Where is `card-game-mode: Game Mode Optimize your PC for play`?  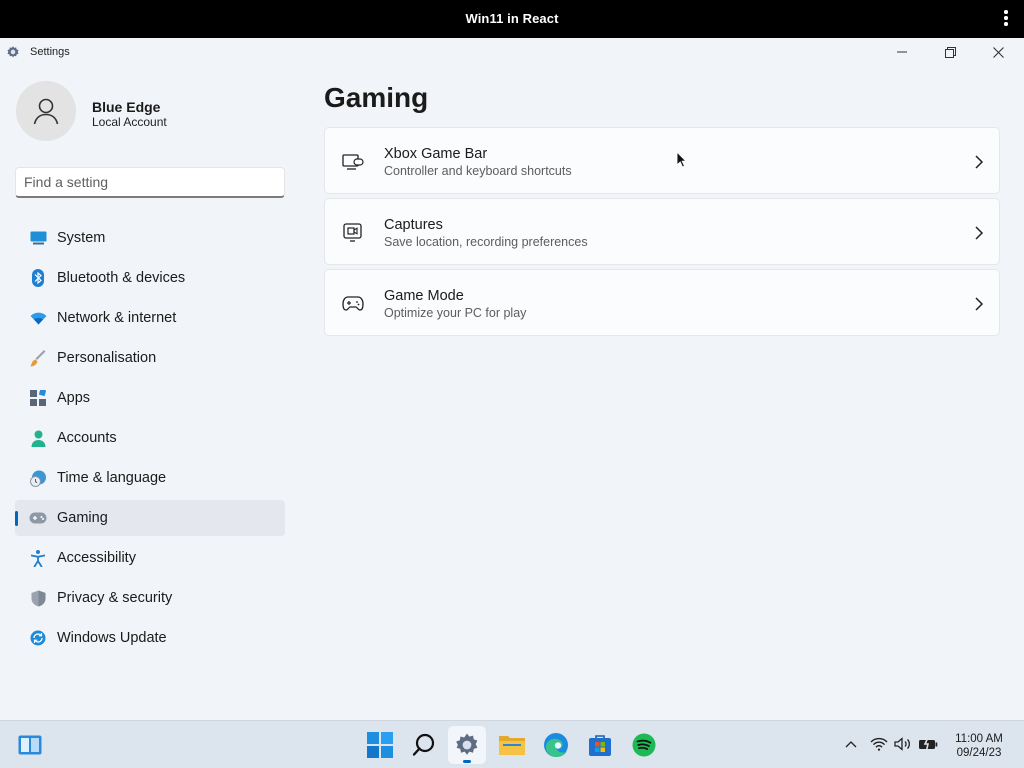 card-game-mode: Game Mode Optimize your PC for play is located at coordinates (662, 302).